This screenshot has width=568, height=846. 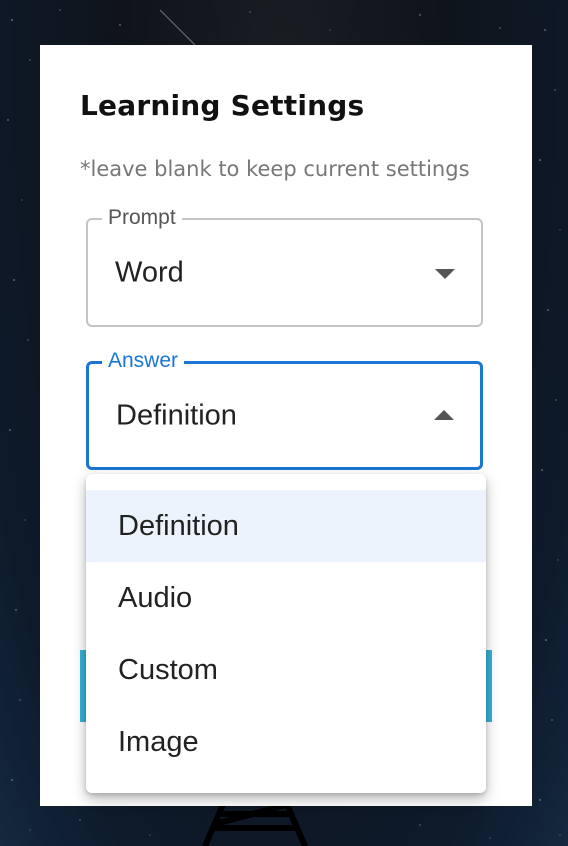 I want to click on menu-option-definition: Definition, so click(x=286, y=526).